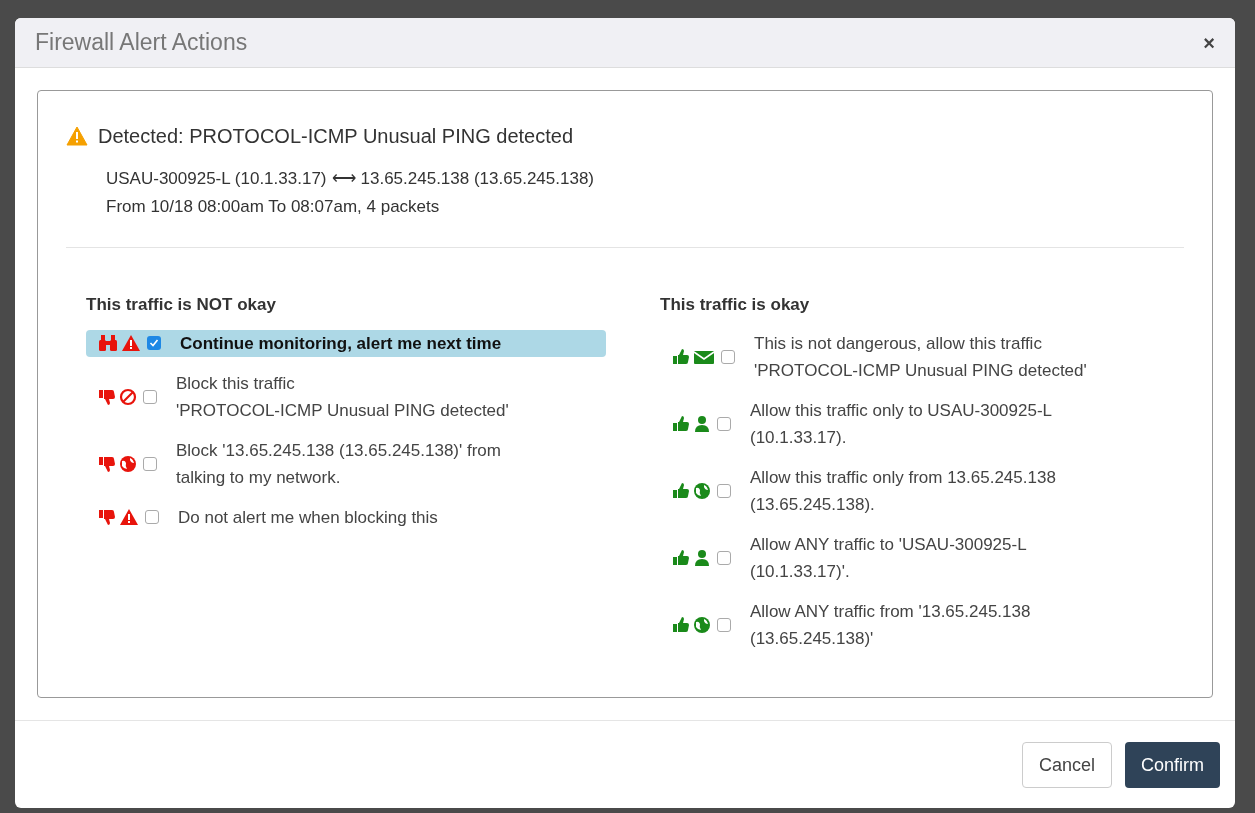 The height and width of the screenshot is (813, 1255). Describe the element at coordinates (335, 136) in the screenshot. I see `alert-heading: Detected: PROTOCOL-ICMP Unusual PING detected` at that location.